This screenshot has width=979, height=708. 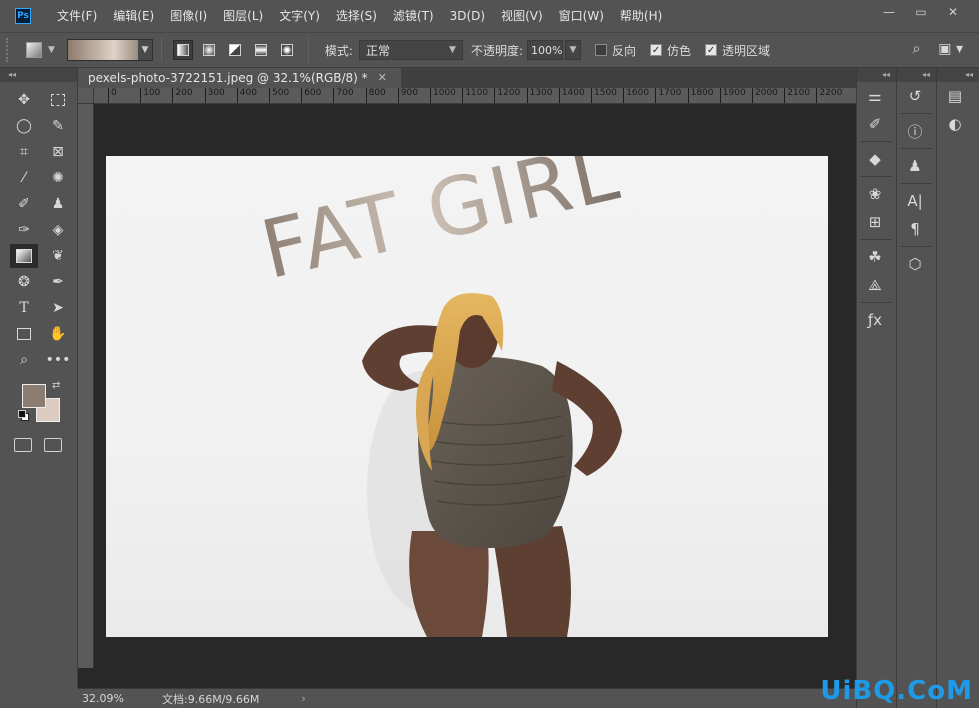 What do you see at coordinates (144, 50) in the screenshot?
I see `gradient-dropdown-chevron-icon: ▼` at bounding box center [144, 50].